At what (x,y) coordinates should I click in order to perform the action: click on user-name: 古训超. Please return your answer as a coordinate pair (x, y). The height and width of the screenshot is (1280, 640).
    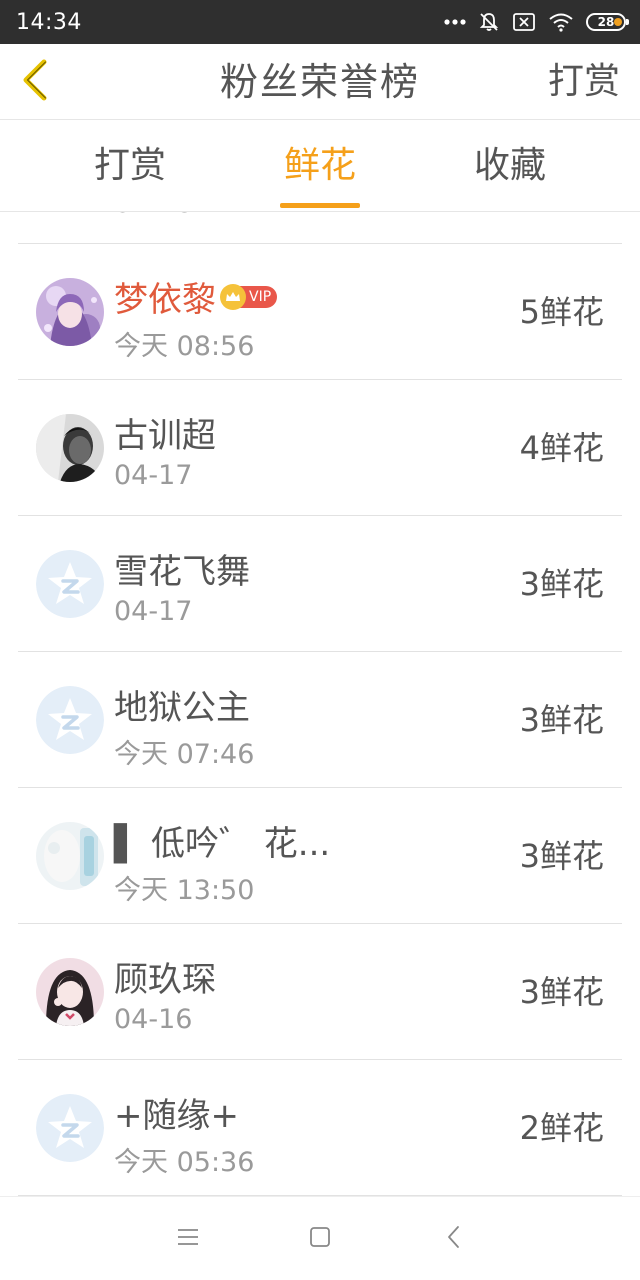
    Looking at the image, I should click on (165, 436).